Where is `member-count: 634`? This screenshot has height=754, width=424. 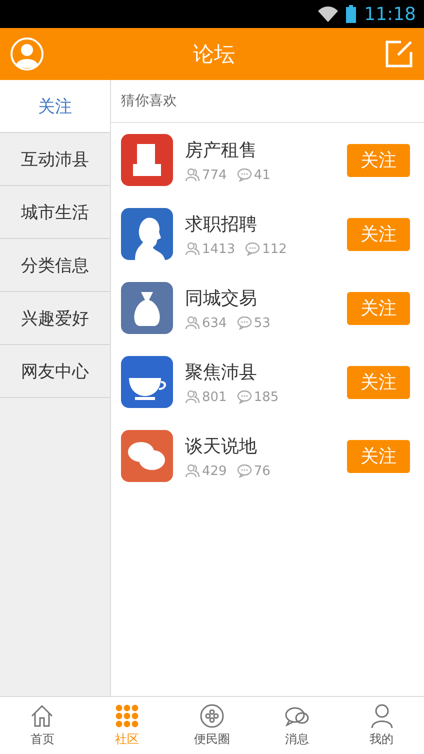
member-count: 634 is located at coordinates (214, 323).